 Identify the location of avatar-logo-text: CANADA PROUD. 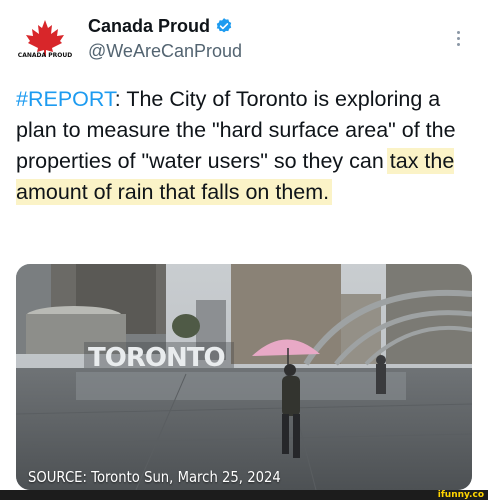
(45, 55).